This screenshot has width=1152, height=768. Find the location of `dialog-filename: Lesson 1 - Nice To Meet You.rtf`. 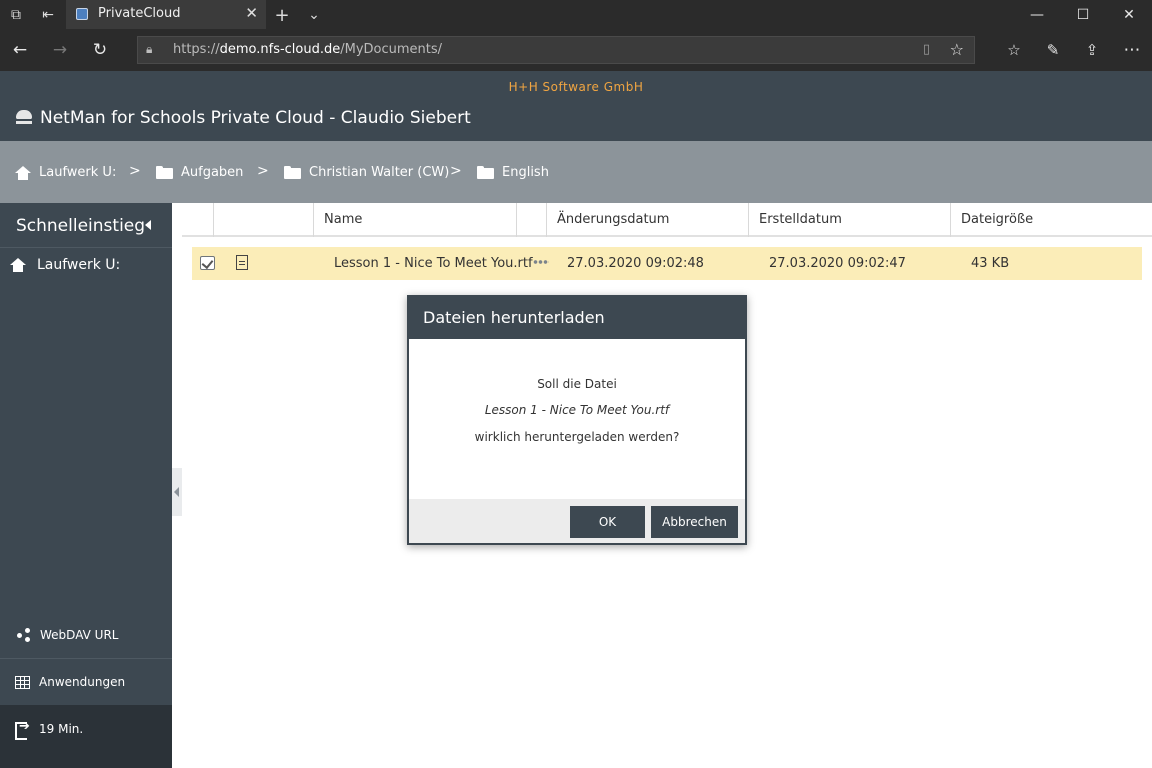

dialog-filename: Lesson 1 - Nice To Meet You.rtf is located at coordinates (577, 410).